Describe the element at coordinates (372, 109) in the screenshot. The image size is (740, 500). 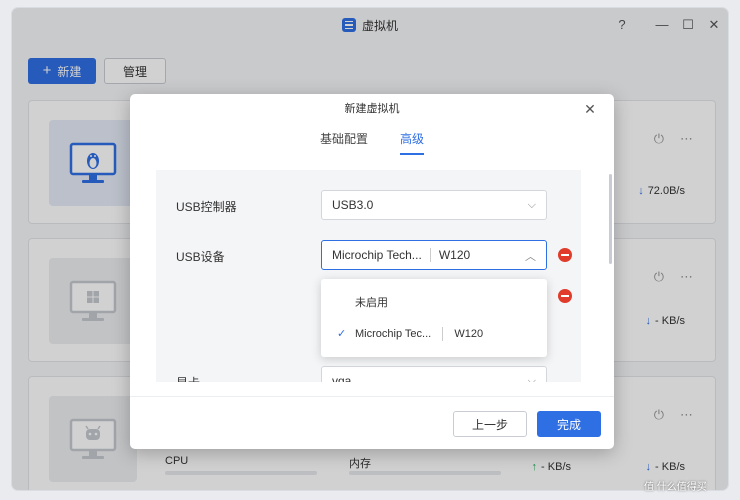
I see `dialog-title: 新建虚拟机` at that location.